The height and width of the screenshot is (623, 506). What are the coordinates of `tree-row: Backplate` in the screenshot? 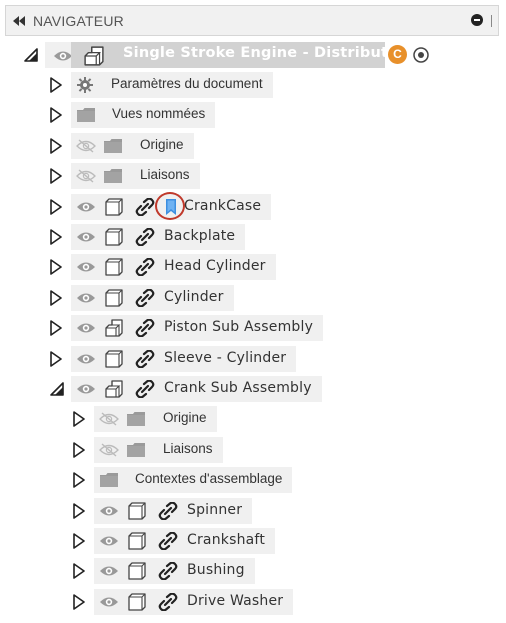 It's located at (205, 237).